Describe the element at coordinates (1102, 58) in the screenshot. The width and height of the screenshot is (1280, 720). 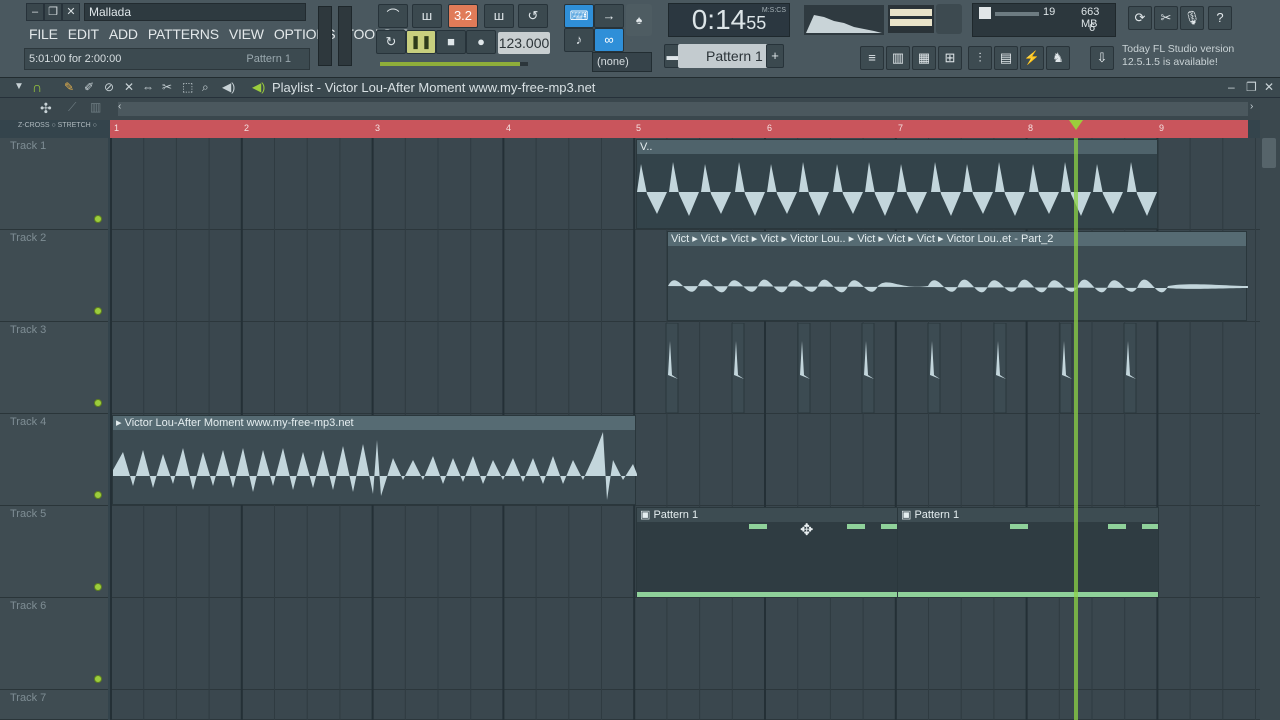
I see `download-icon: ⇩` at that location.